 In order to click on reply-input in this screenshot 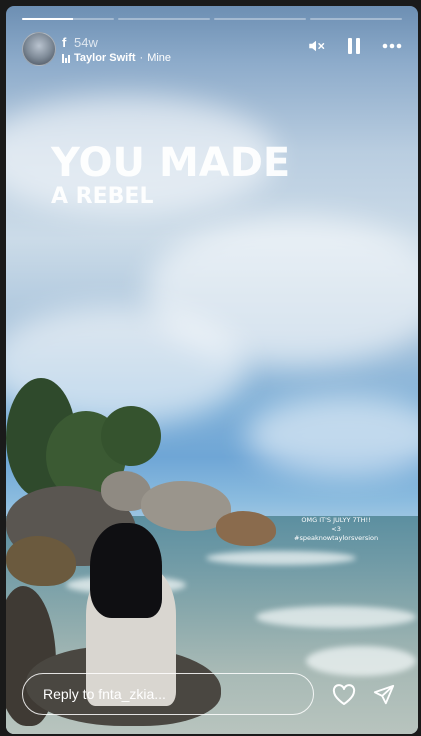, I will do `click(168, 694)`.